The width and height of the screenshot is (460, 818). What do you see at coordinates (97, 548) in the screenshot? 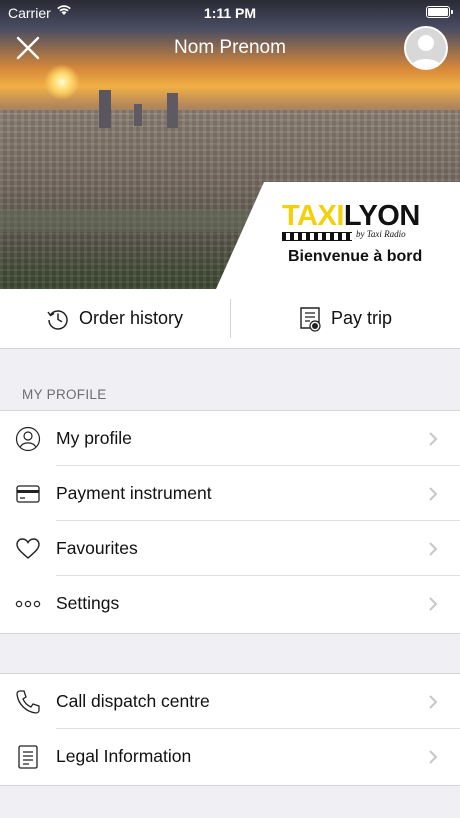
I see `menu-item-label: Favourites` at bounding box center [97, 548].